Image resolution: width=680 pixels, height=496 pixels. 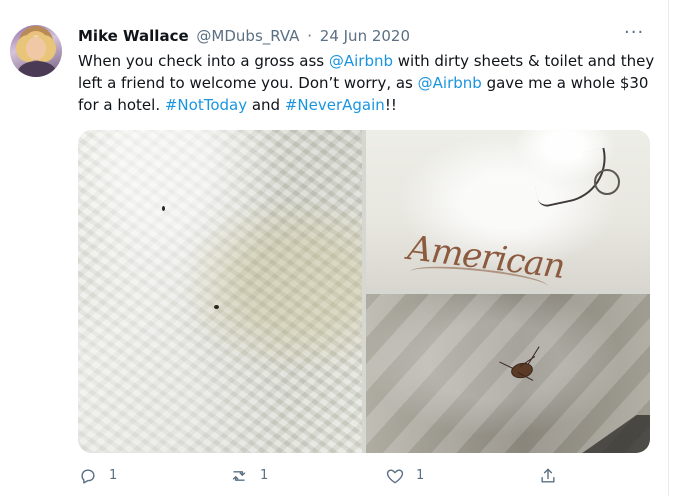 What do you see at coordinates (88, 476) in the screenshot?
I see `reply-icon` at bounding box center [88, 476].